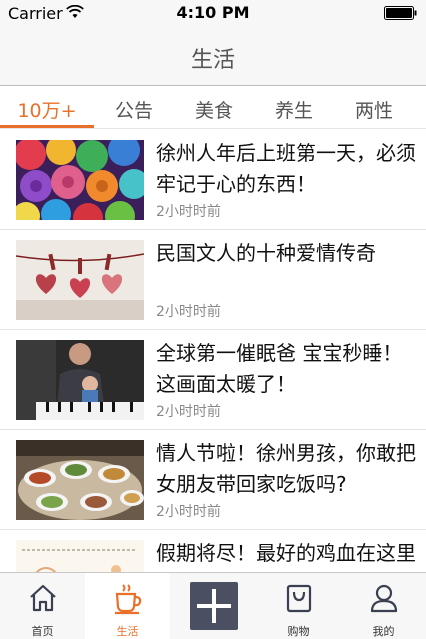 This screenshot has width=426, height=639. Describe the element at coordinates (212, 60) in the screenshot. I see `page-title: 生活` at that location.